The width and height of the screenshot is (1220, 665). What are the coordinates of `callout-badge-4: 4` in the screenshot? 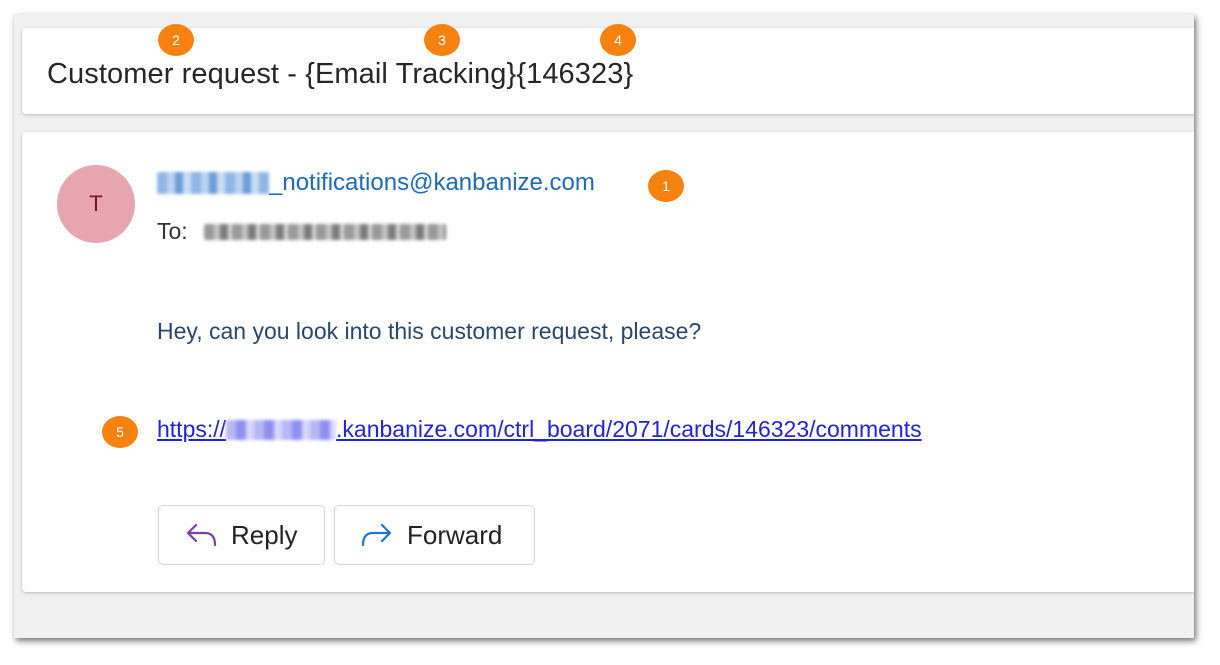 It's located at (618, 40).